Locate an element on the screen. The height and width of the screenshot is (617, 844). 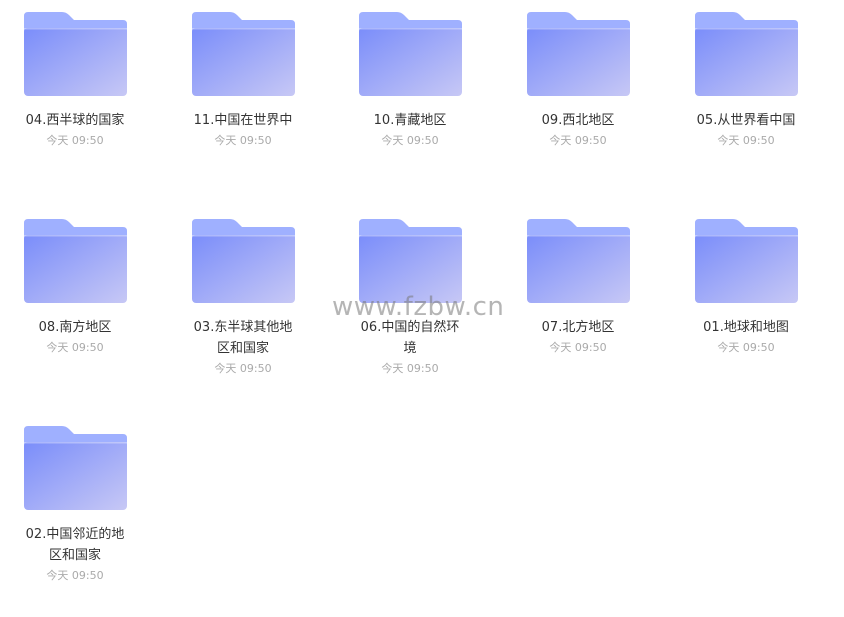
folder-item: 02.中国邻近的地 区和国家今天 09:50 is located at coordinates (75, 516).